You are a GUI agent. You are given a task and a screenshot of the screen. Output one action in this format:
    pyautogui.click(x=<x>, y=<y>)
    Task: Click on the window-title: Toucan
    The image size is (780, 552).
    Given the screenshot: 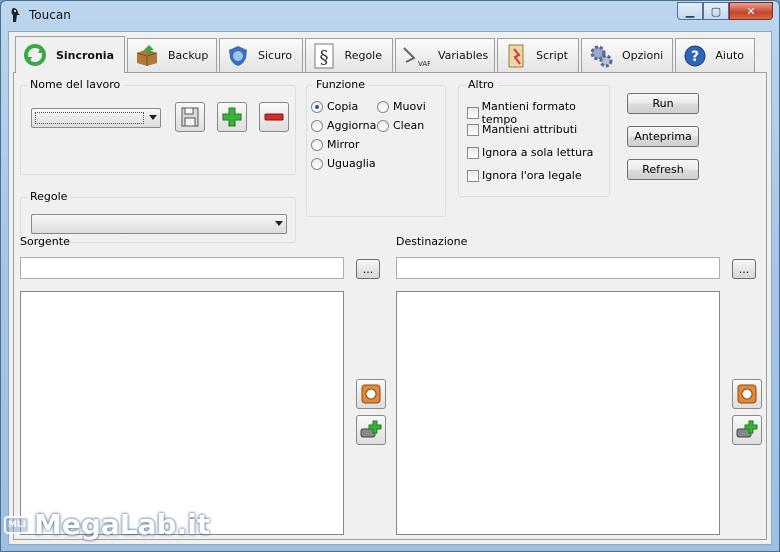 What is the action you would take?
    pyautogui.click(x=50, y=15)
    